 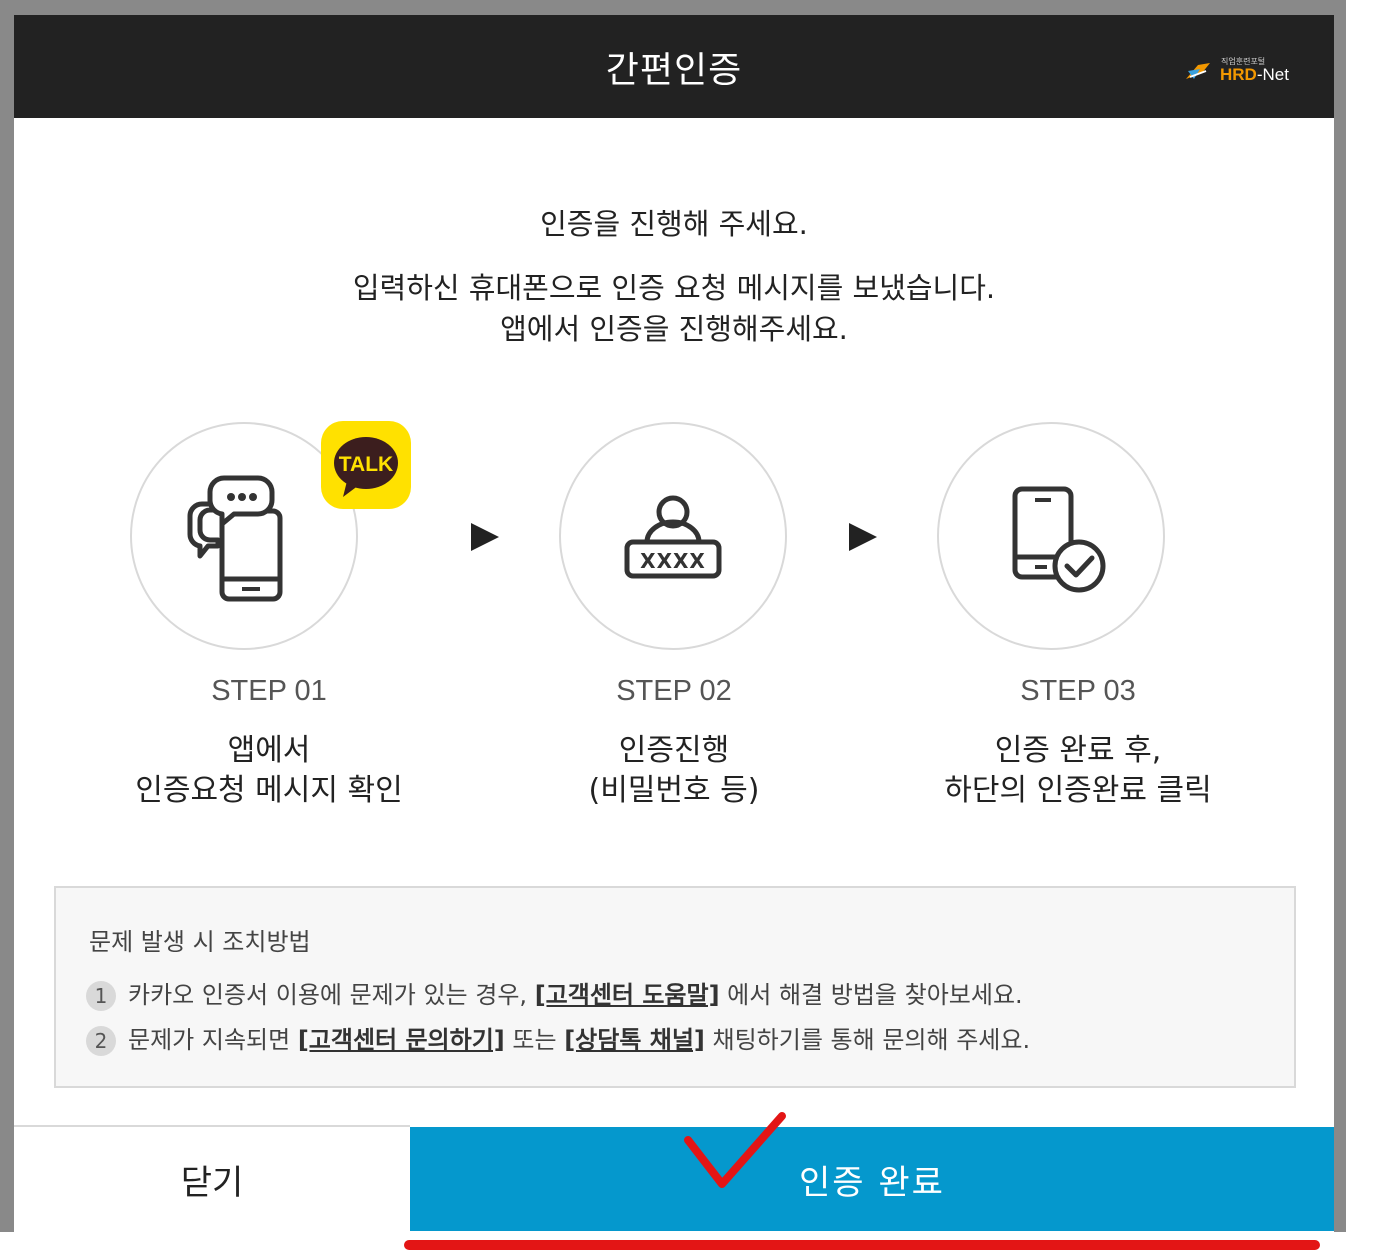 What do you see at coordinates (101, 996) in the screenshot?
I see `item-number-1: 1` at bounding box center [101, 996].